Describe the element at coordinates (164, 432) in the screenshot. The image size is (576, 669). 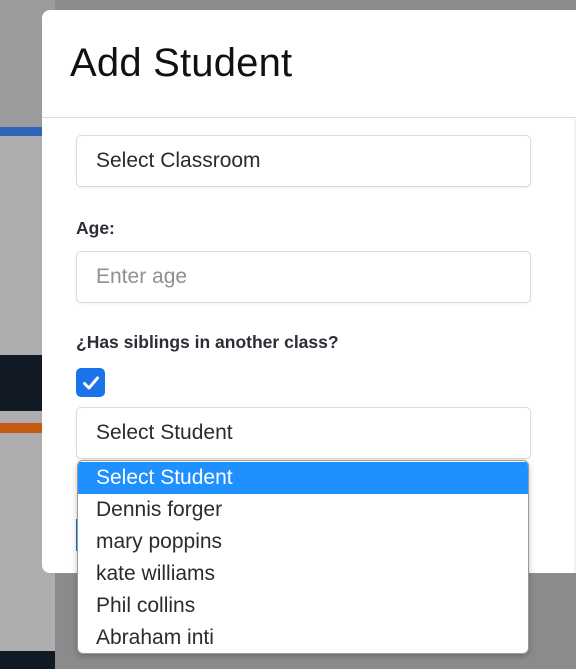
I see `student-select-value: Select Student` at that location.